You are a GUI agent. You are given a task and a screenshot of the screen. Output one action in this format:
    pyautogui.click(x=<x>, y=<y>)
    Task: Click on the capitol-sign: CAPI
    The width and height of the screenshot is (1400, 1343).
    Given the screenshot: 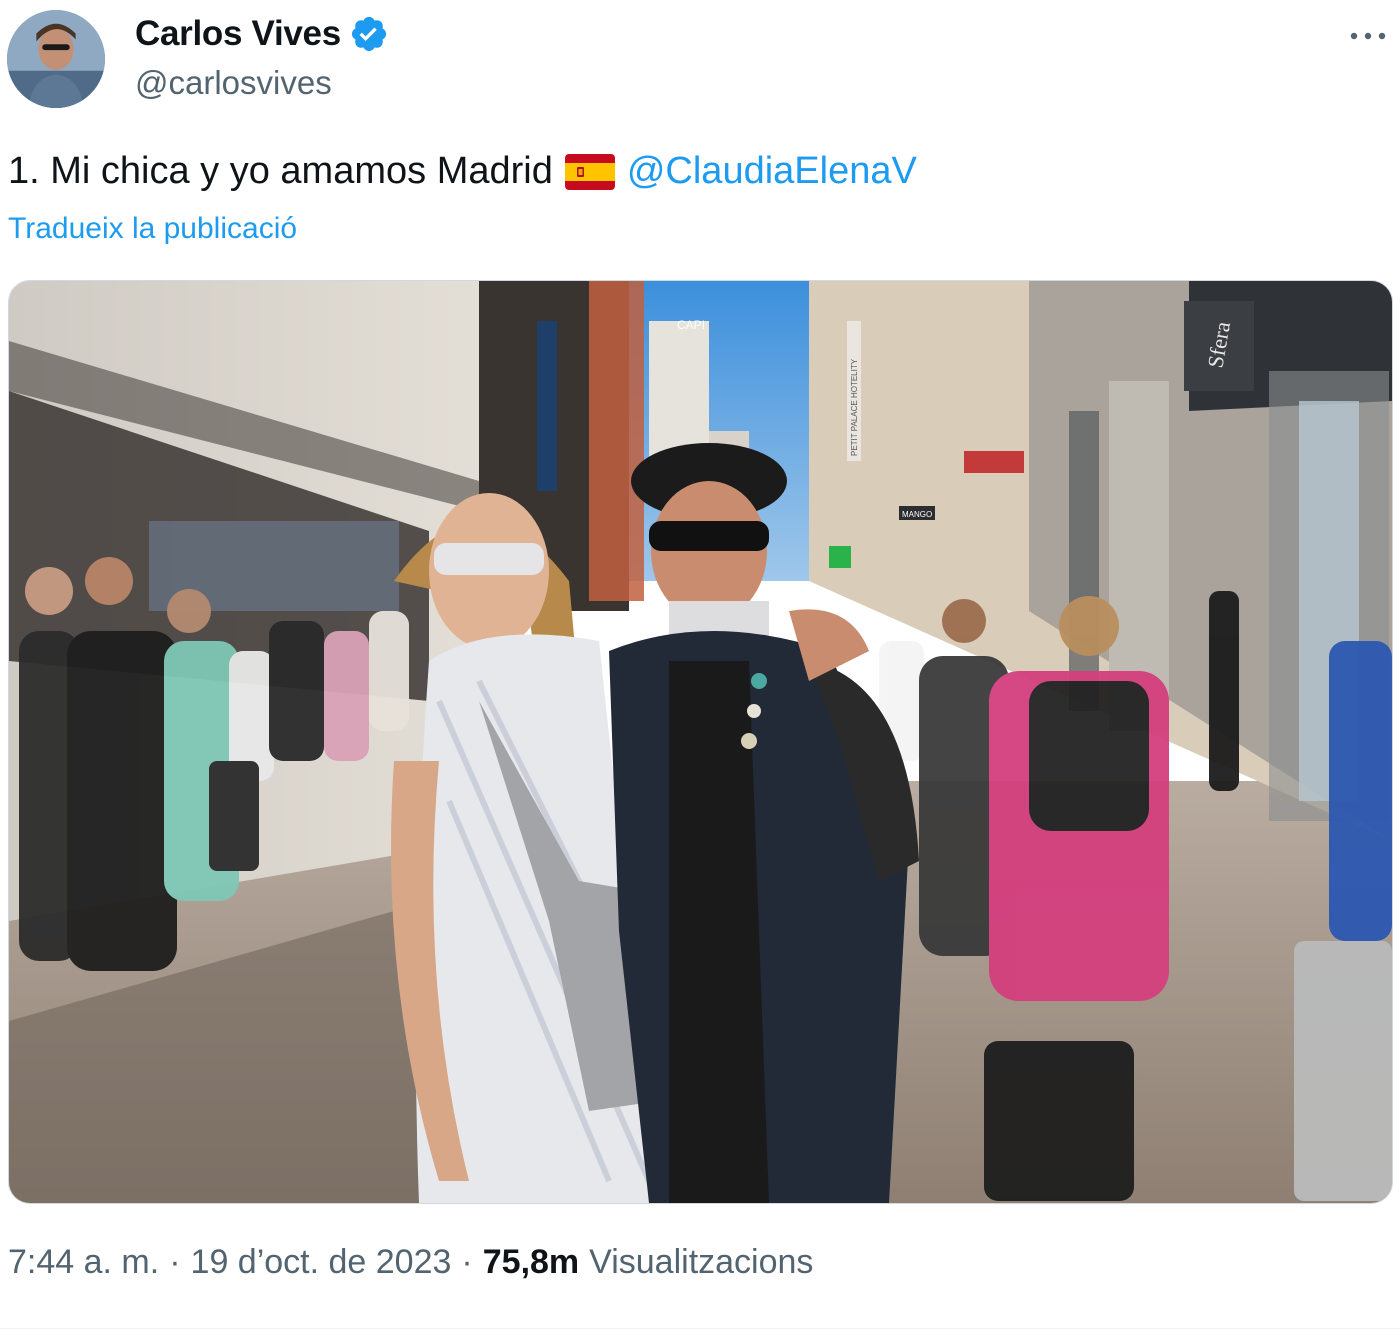 What is the action you would take?
    pyautogui.click(x=691, y=325)
    